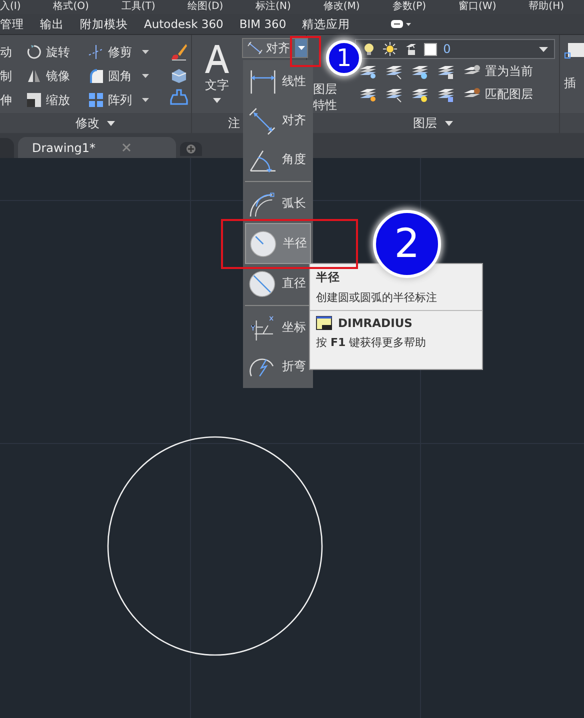 Image resolution: width=584 pixels, height=718 pixels. What do you see at coordinates (341, 7) in the screenshot?
I see `menu-item: 修改(M)` at bounding box center [341, 7].